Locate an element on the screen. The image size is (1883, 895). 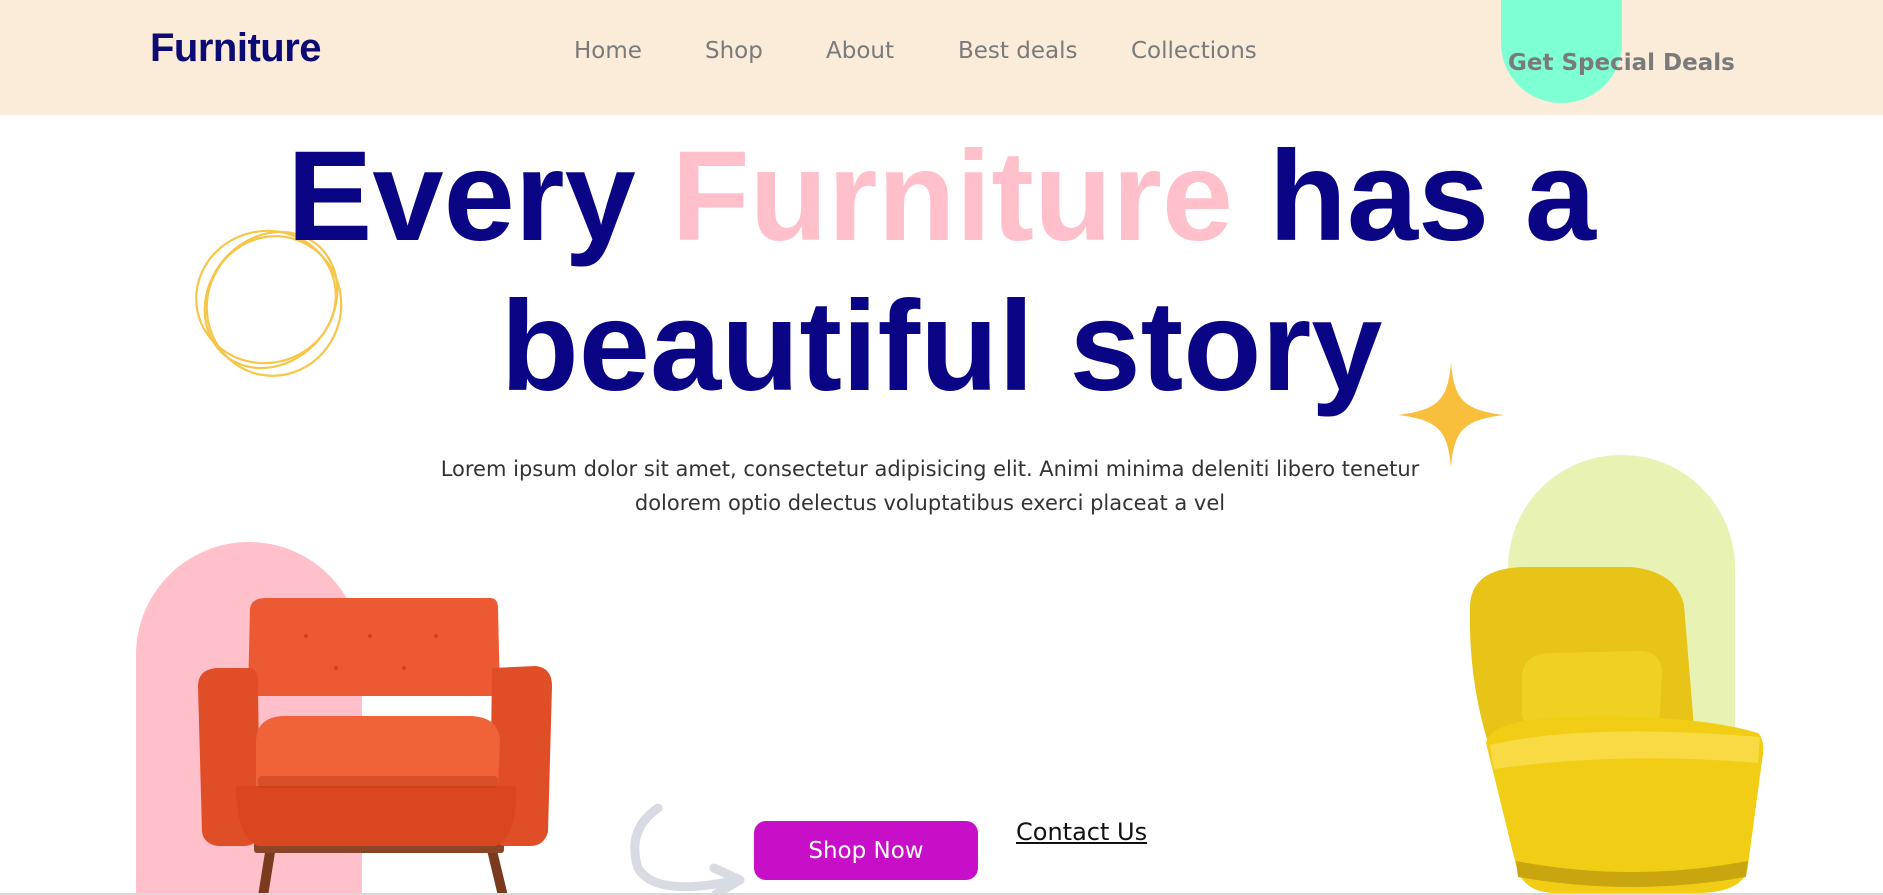
hero-headline-line-1: Every Furniture has a is located at coordinates (941, 197).